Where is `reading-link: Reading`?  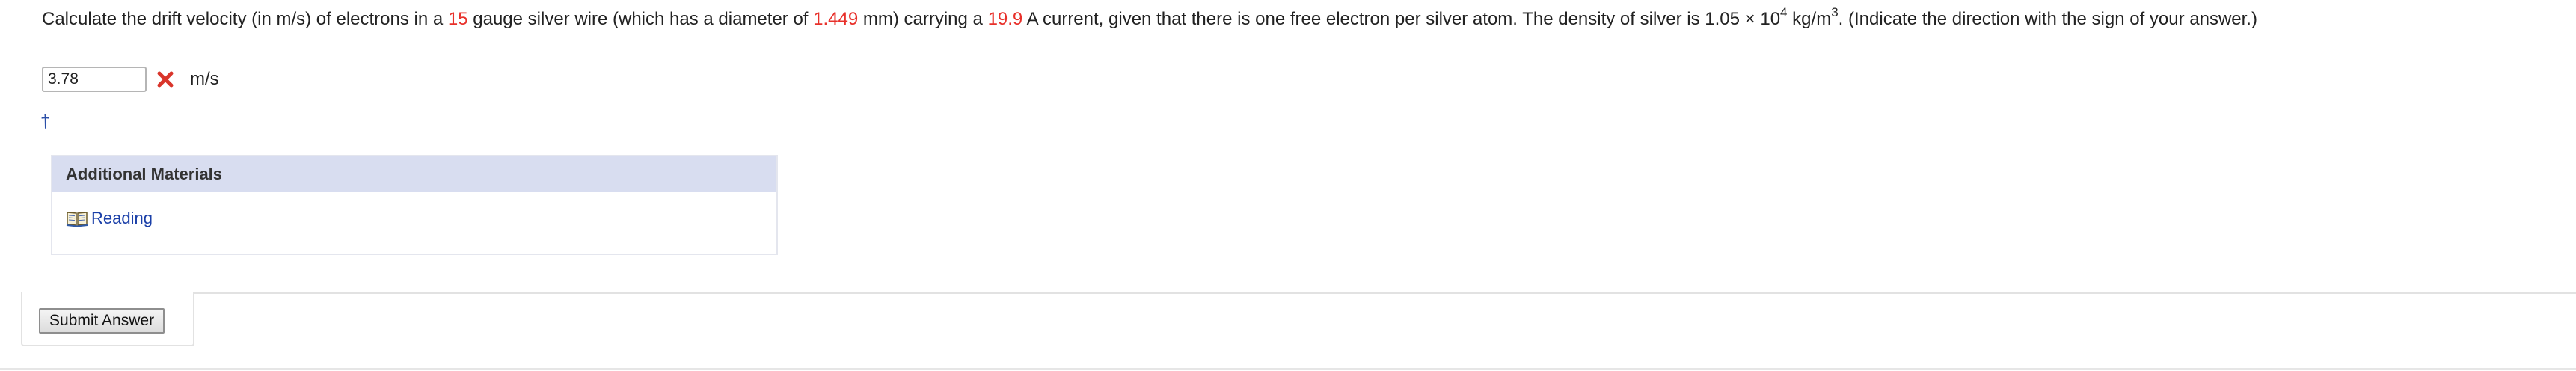
reading-link: Reading is located at coordinates (421, 218).